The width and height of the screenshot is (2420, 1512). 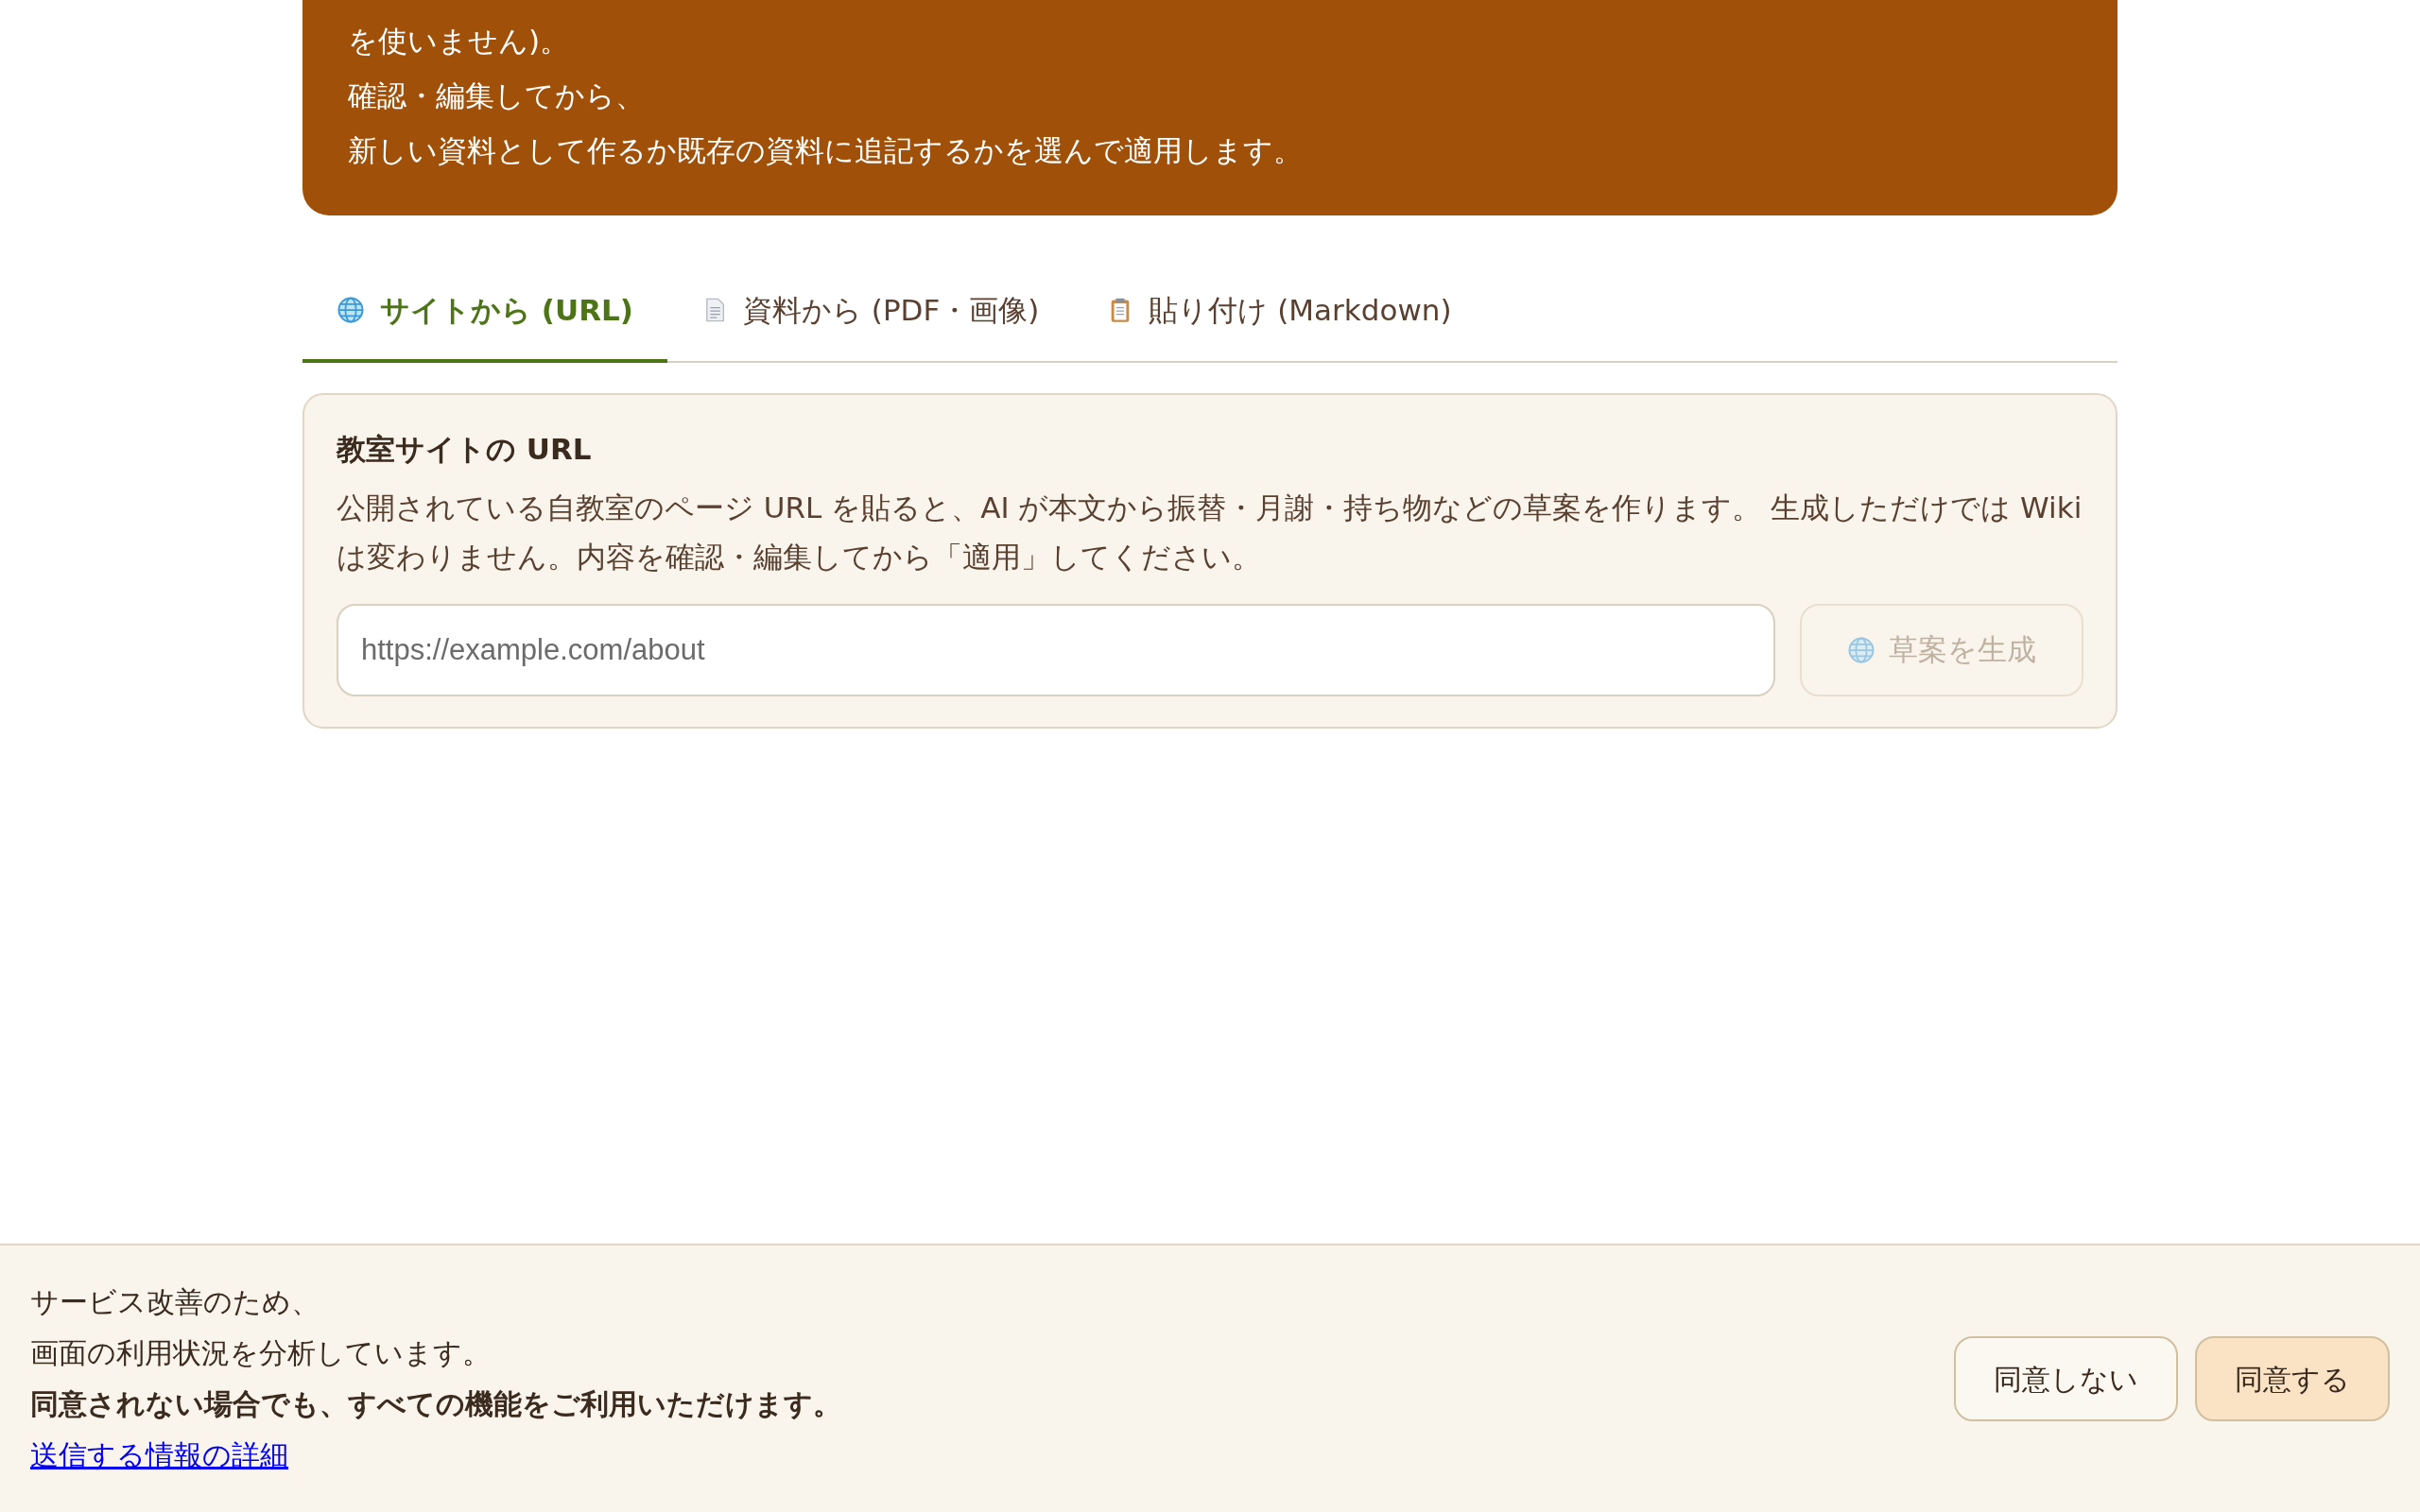 What do you see at coordinates (261, 1353) in the screenshot?
I see `consent-text: 画面の利用状況を分析しています。` at bounding box center [261, 1353].